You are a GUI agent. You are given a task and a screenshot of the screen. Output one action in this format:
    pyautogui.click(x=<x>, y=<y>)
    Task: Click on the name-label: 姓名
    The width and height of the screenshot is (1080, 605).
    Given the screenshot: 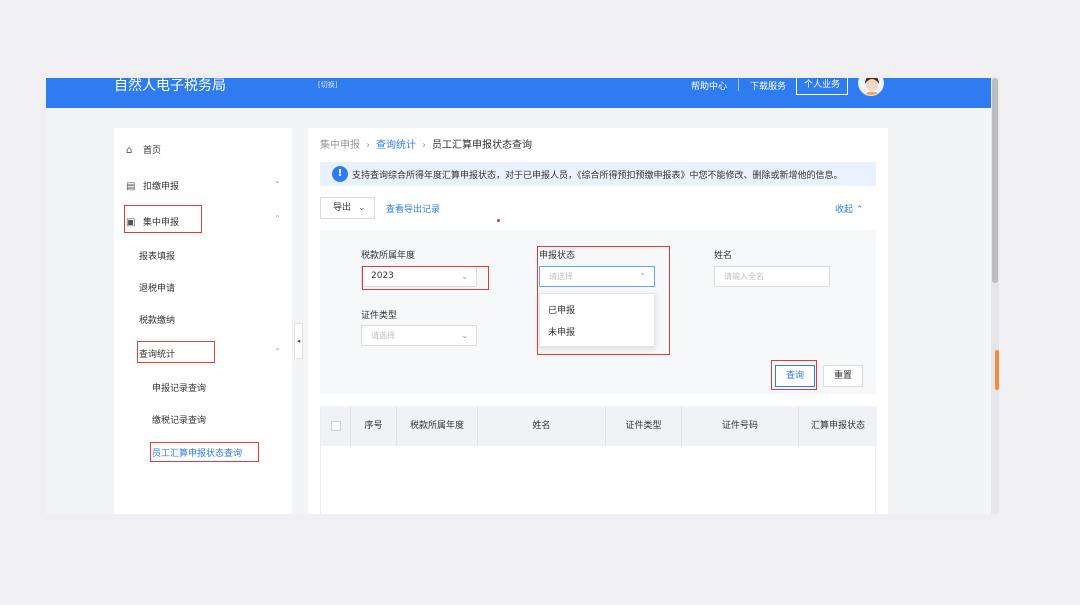 What is the action you would take?
    pyautogui.click(x=723, y=256)
    